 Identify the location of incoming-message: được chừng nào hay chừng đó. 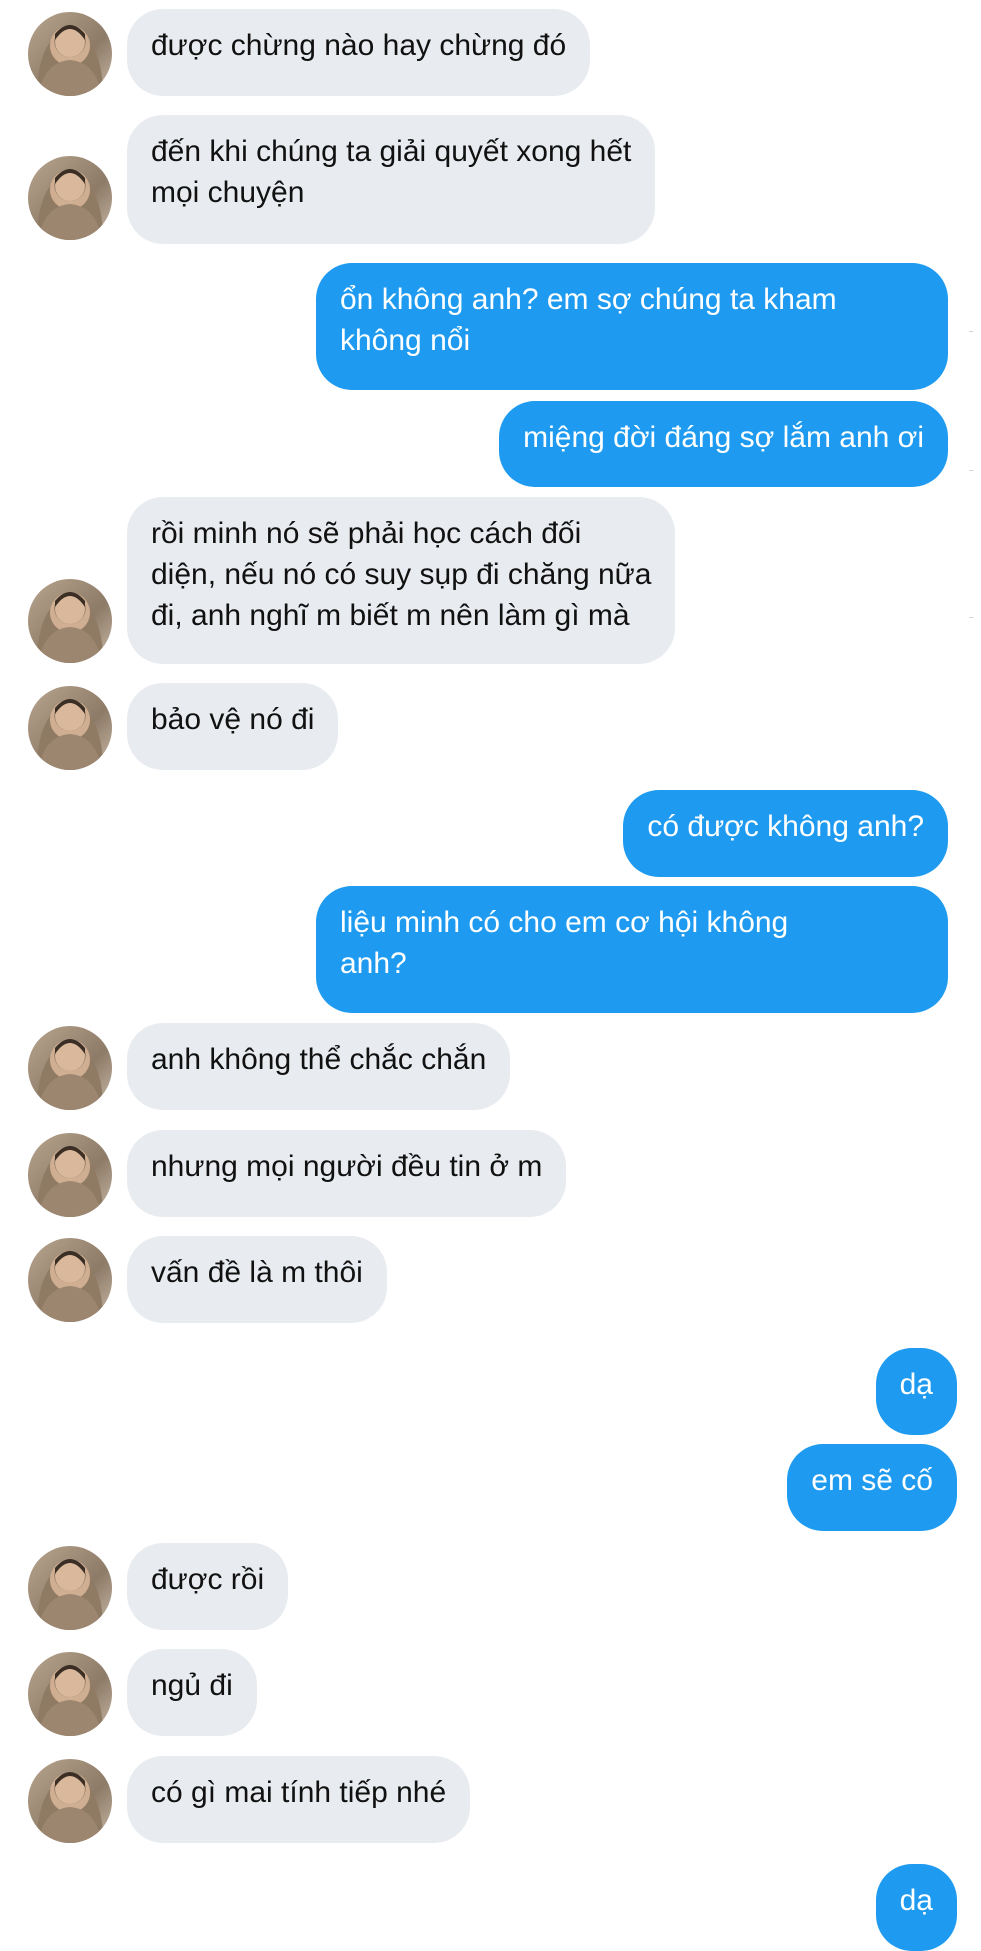
(359, 52).